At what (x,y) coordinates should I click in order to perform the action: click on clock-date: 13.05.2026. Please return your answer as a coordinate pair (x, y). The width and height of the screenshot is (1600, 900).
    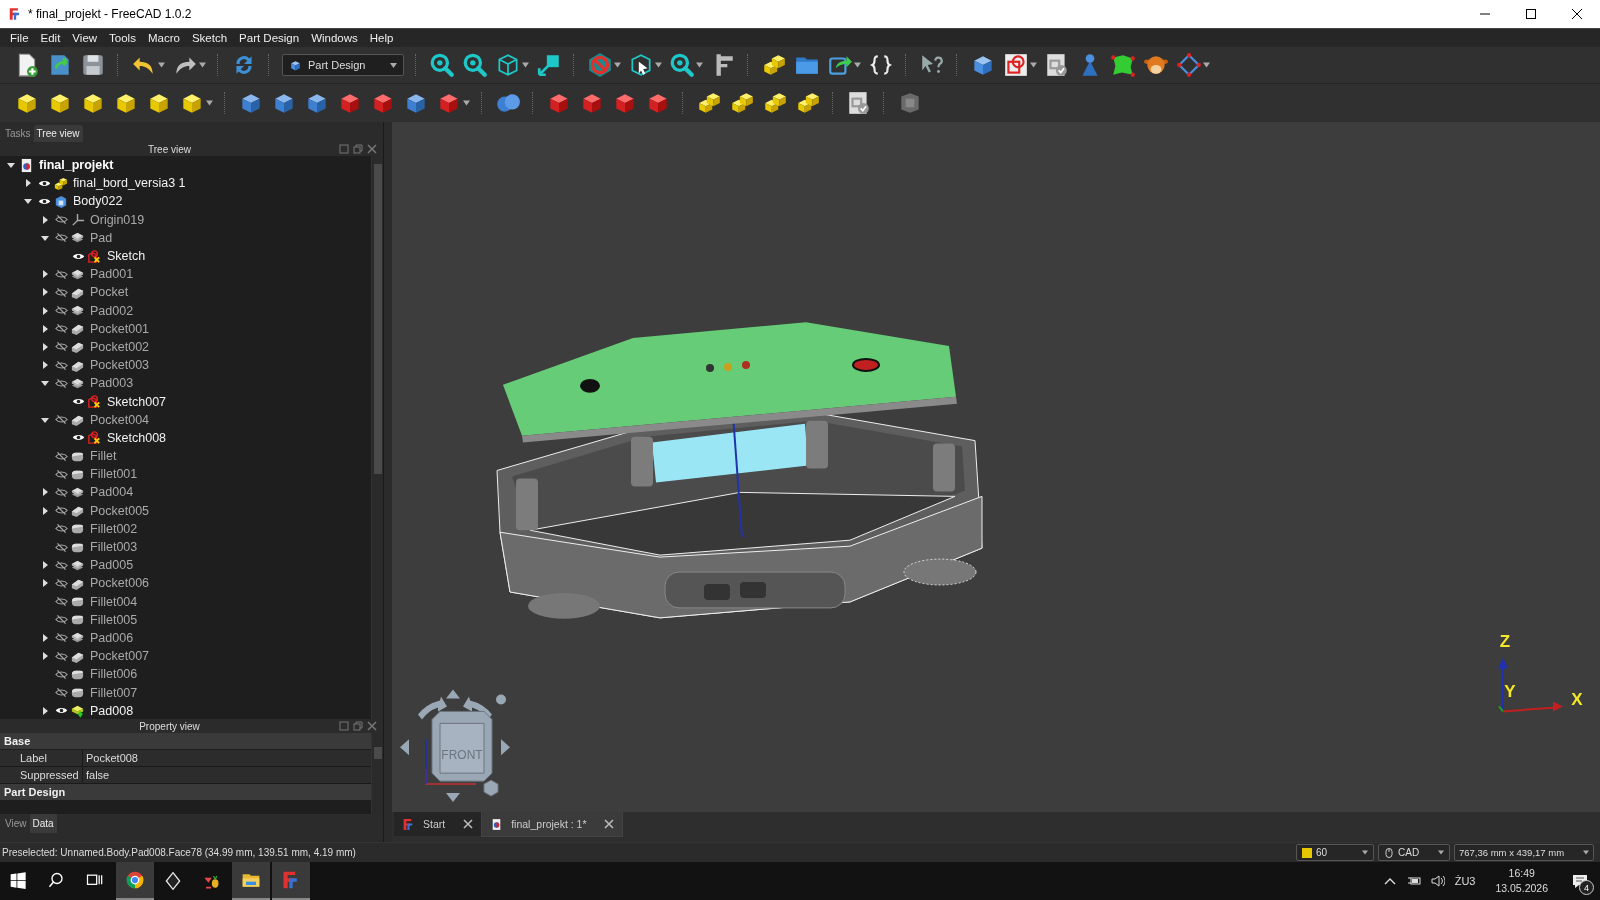
    Looking at the image, I should click on (1521, 888).